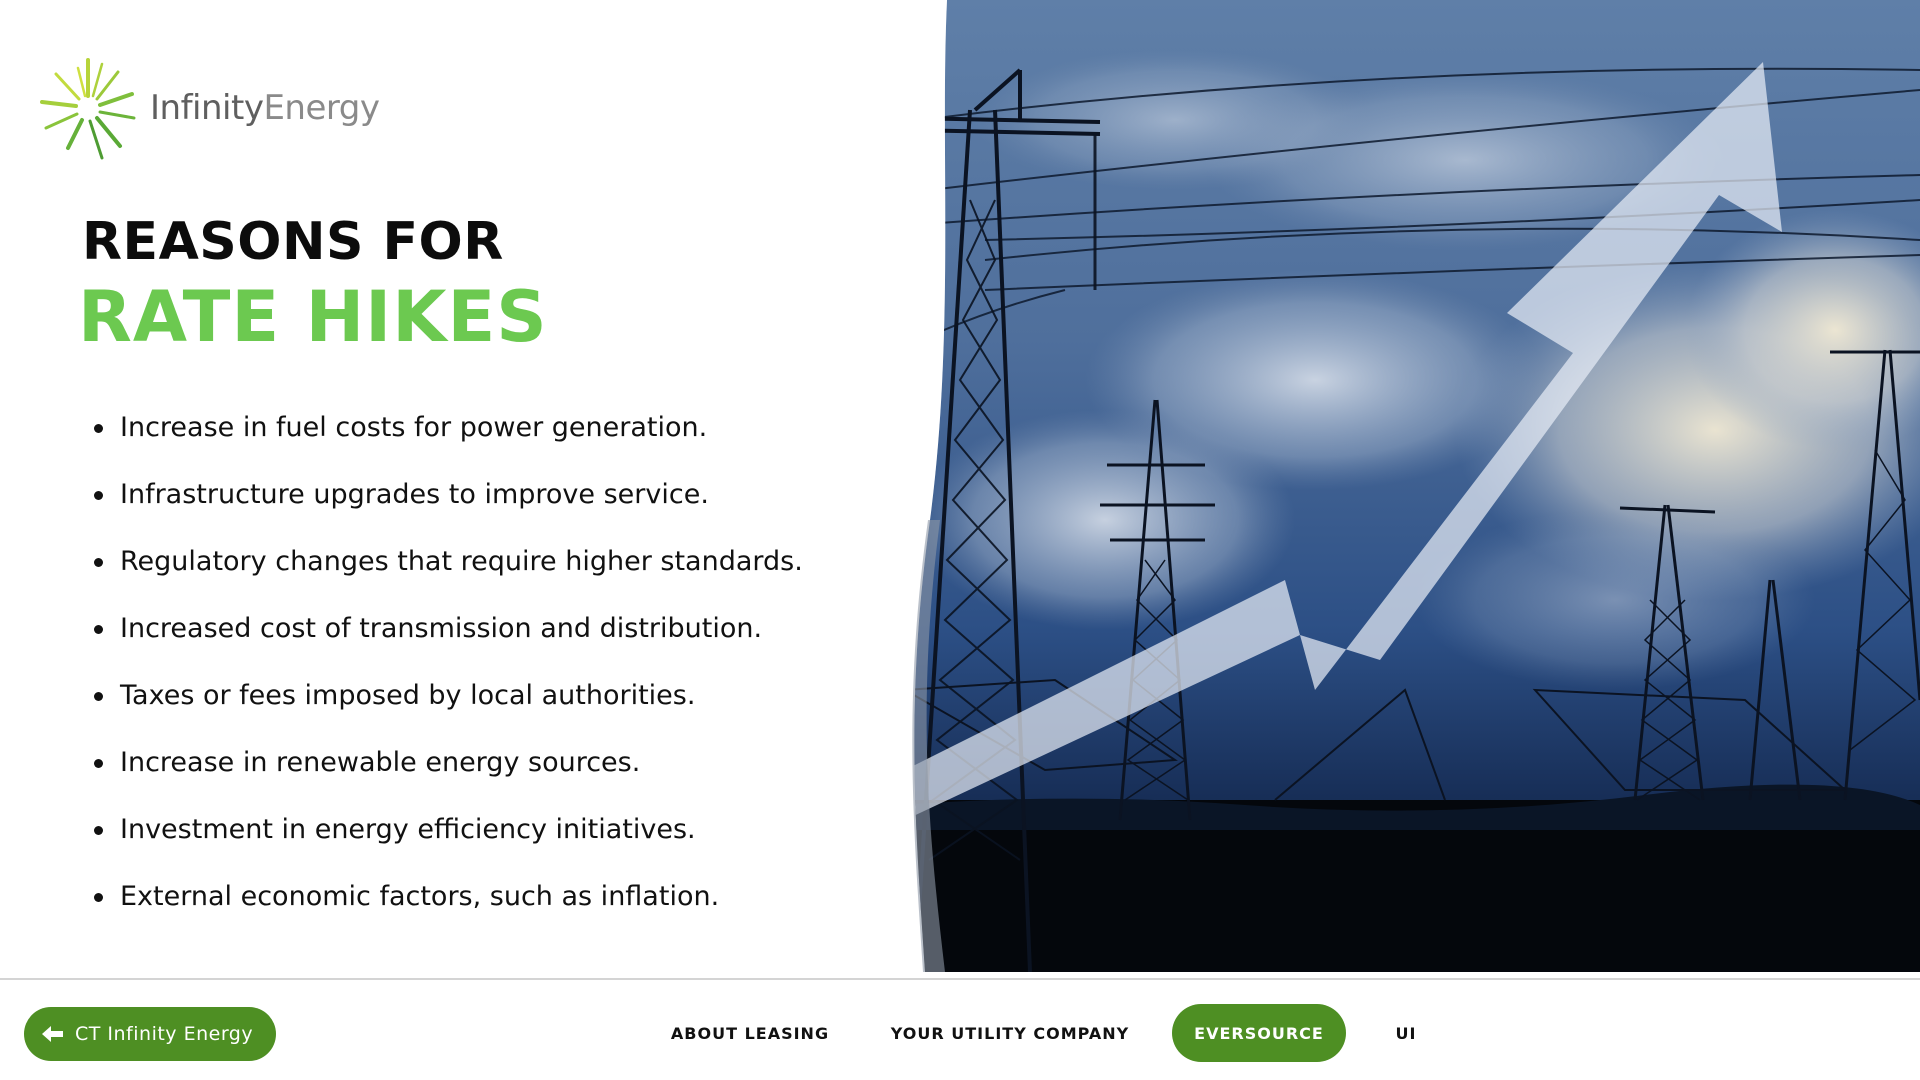  Describe the element at coordinates (482, 768) in the screenshot. I see `reason-item: Increase in renewable energy sources.` at that location.